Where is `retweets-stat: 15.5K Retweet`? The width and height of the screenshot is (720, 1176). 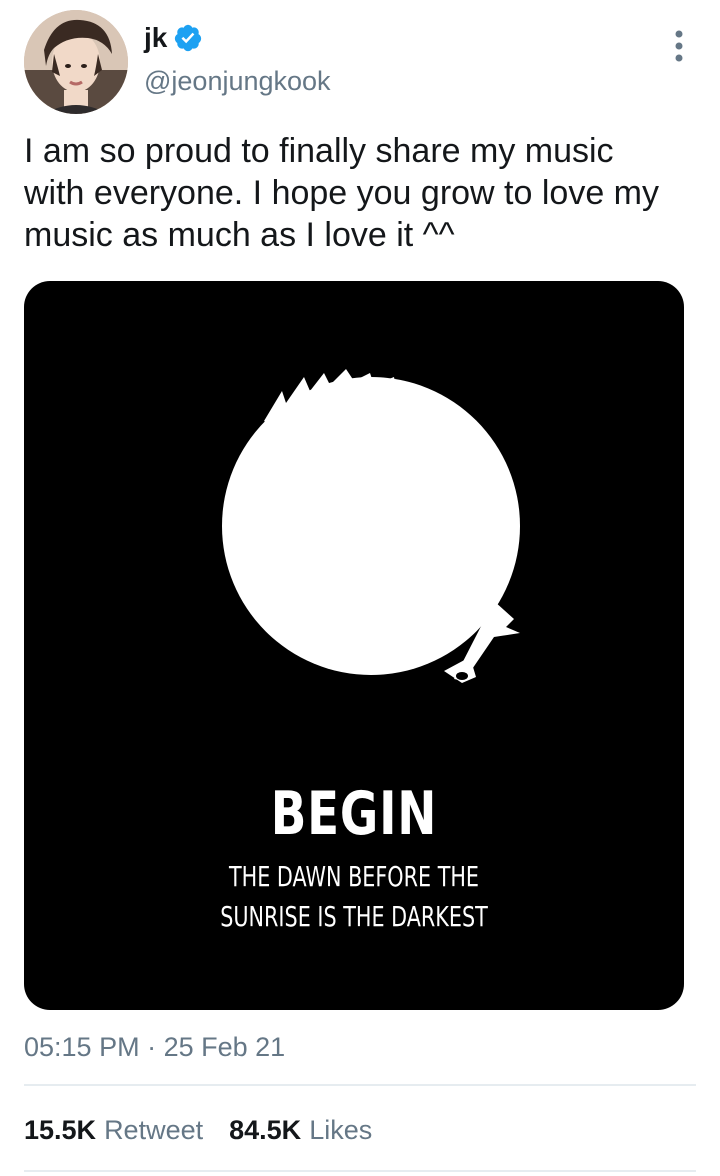
retweets-stat: 15.5K Retweet is located at coordinates (113, 1130).